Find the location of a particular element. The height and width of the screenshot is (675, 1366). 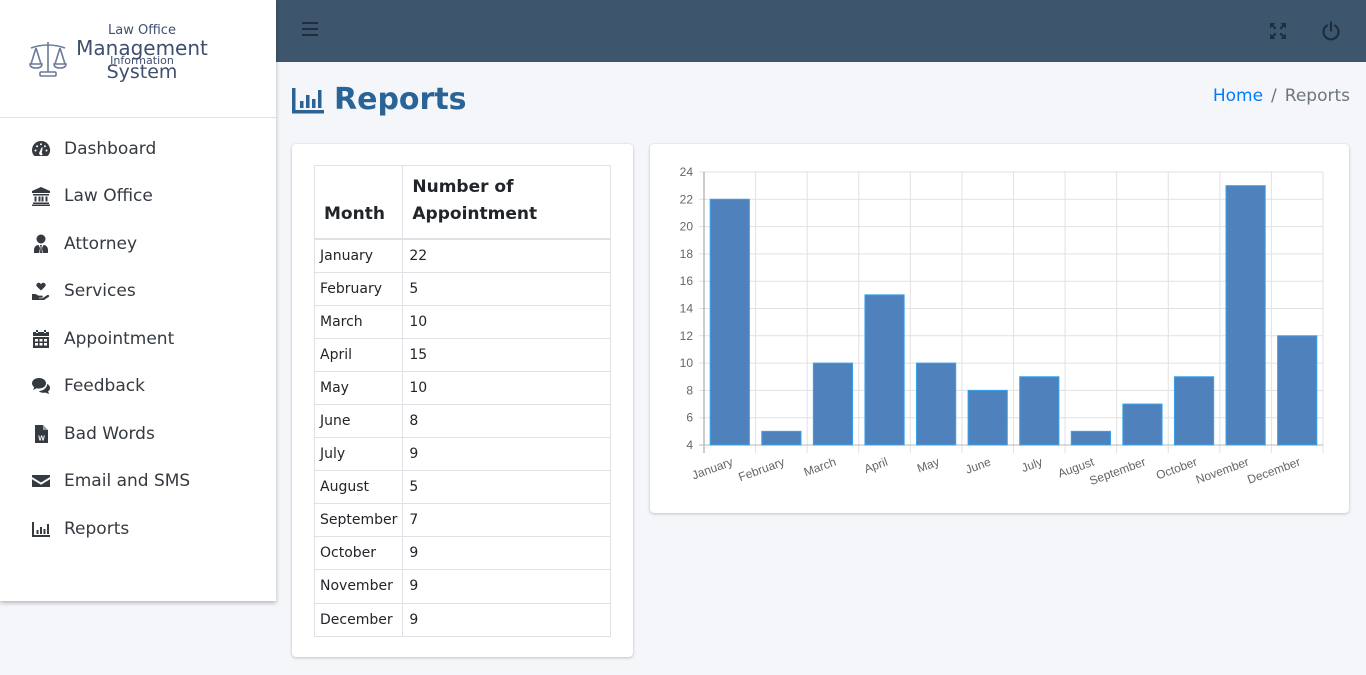

sidebar-item-label: Services is located at coordinates (100, 291).